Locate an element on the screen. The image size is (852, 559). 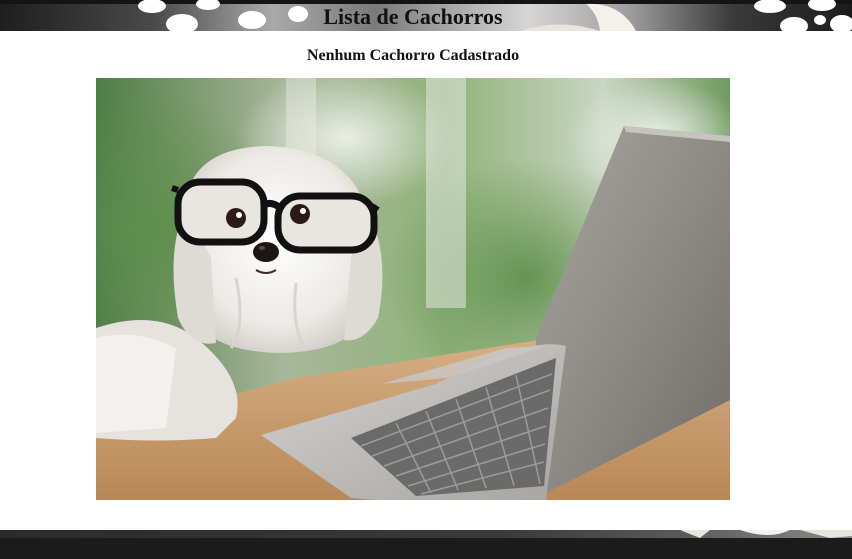
header-bar: Lista de Cachorros is located at coordinates (426, 15).